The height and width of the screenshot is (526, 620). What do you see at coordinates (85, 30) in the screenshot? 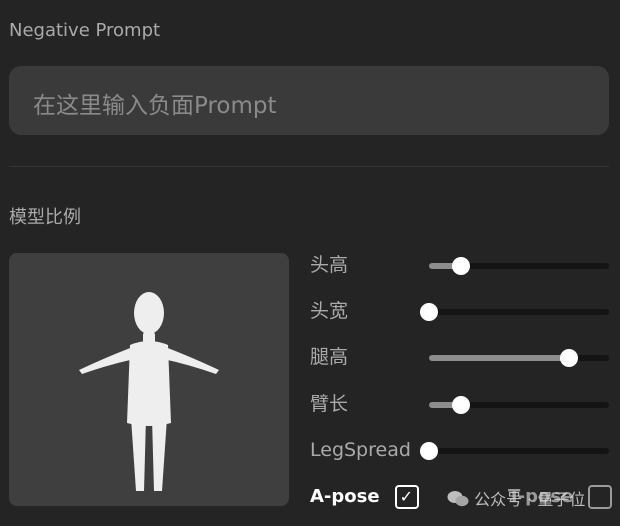
I see `negative-prompt-label: Negative Prompt` at bounding box center [85, 30].